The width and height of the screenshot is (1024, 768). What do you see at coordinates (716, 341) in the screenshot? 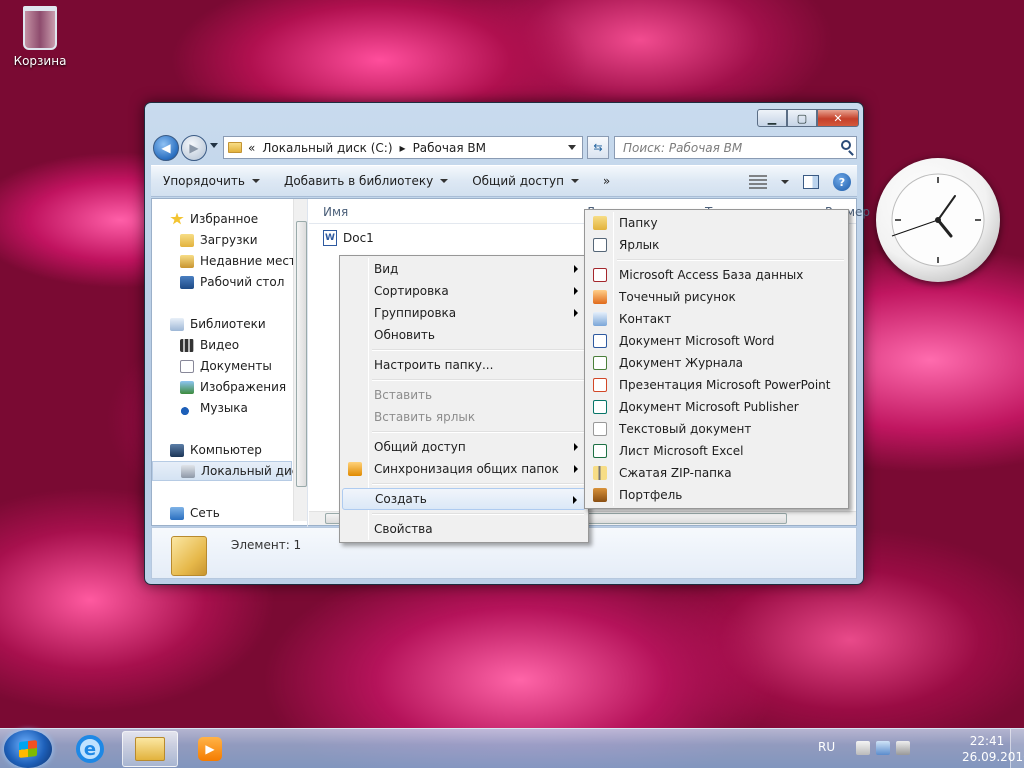
I see `new-word-item: Документ Microsoft Word` at bounding box center [716, 341].